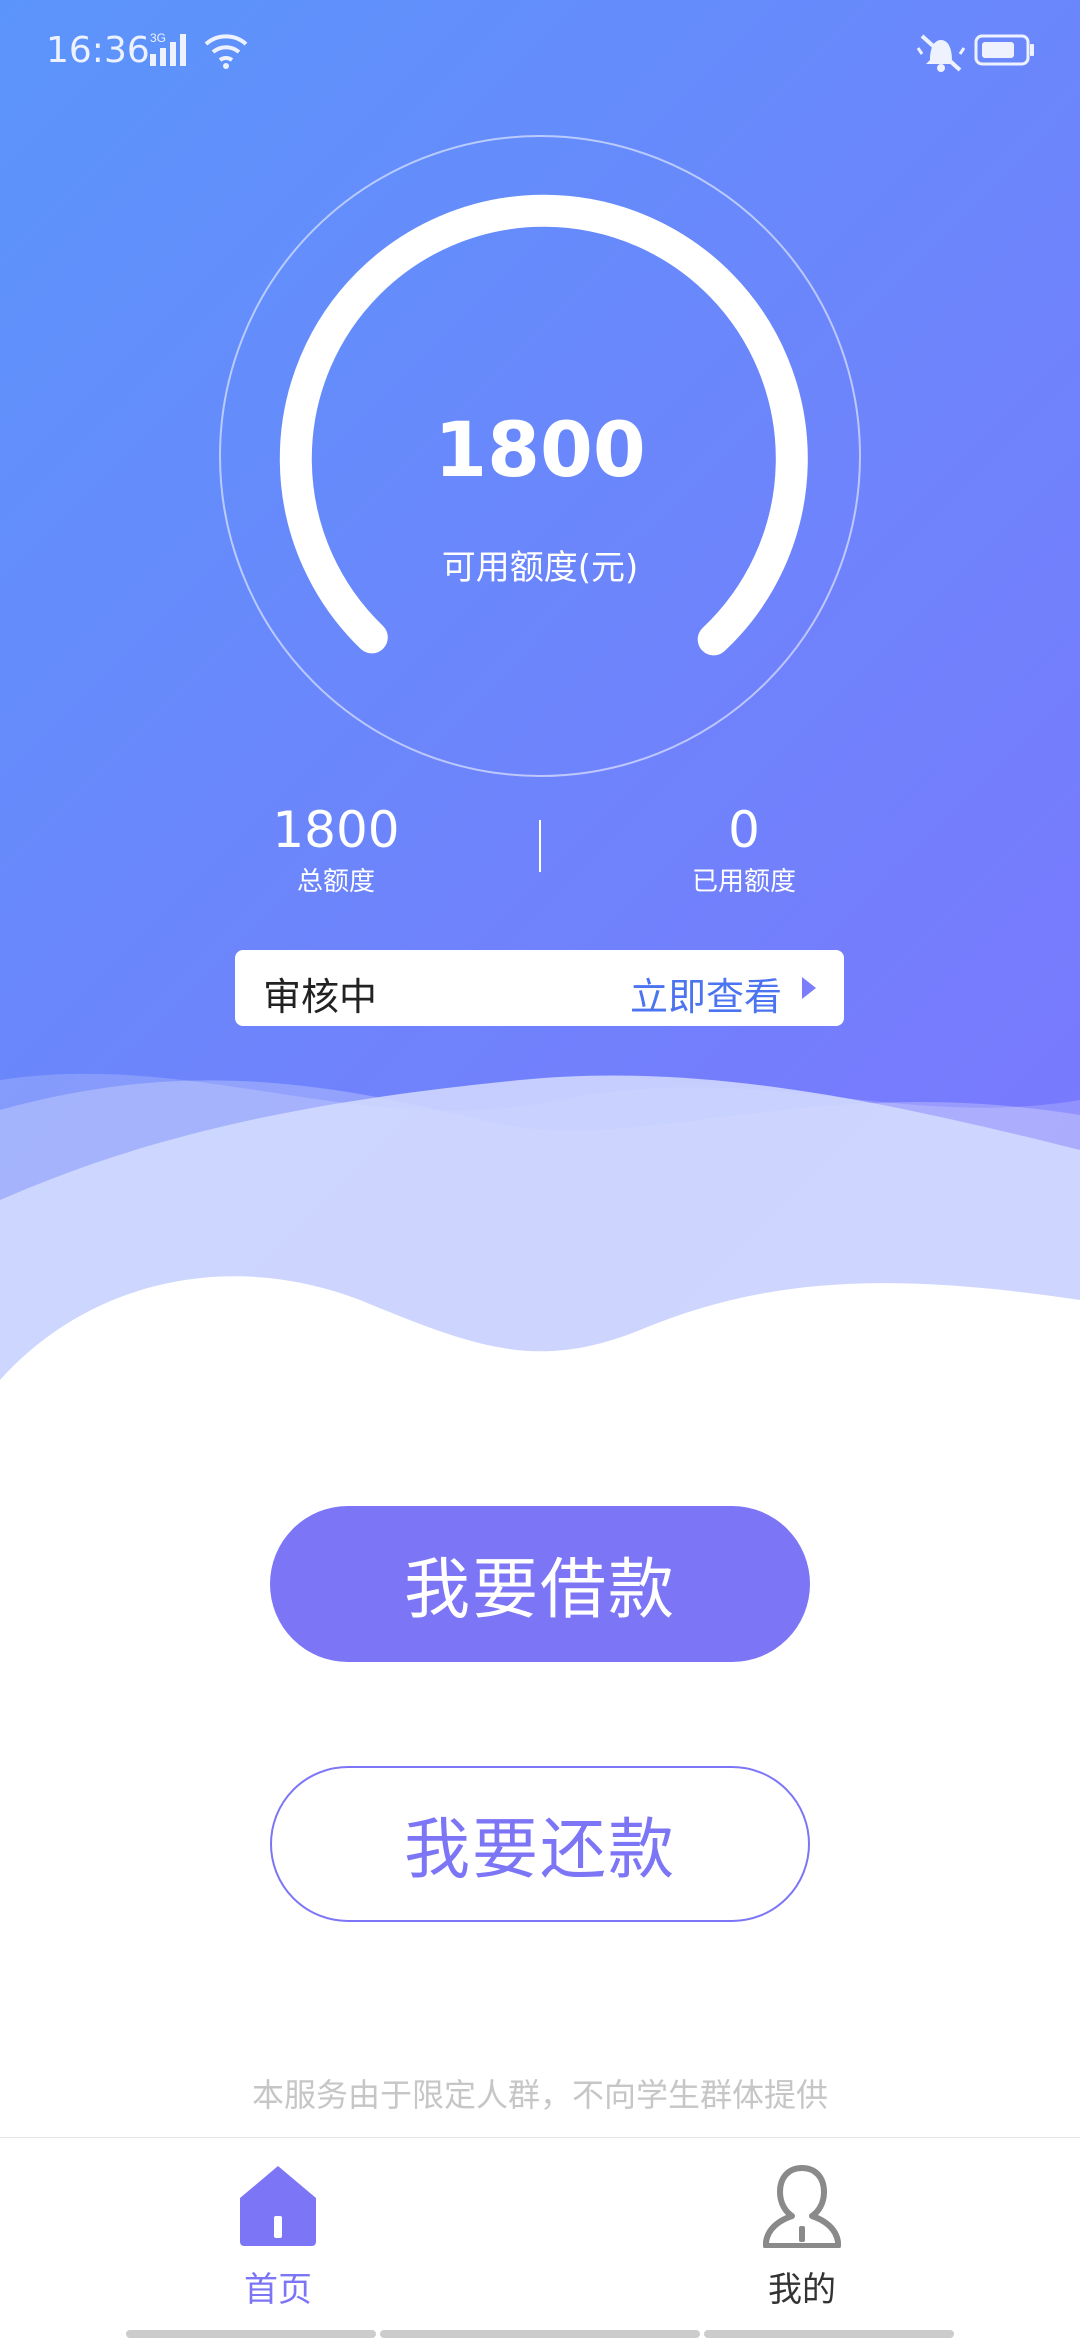 The width and height of the screenshot is (1080, 2341). What do you see at coordinates (539, 988) in the screenshot?
I see `review-status-bar: 审核中 立即查看` at bounding box center [539, 988].